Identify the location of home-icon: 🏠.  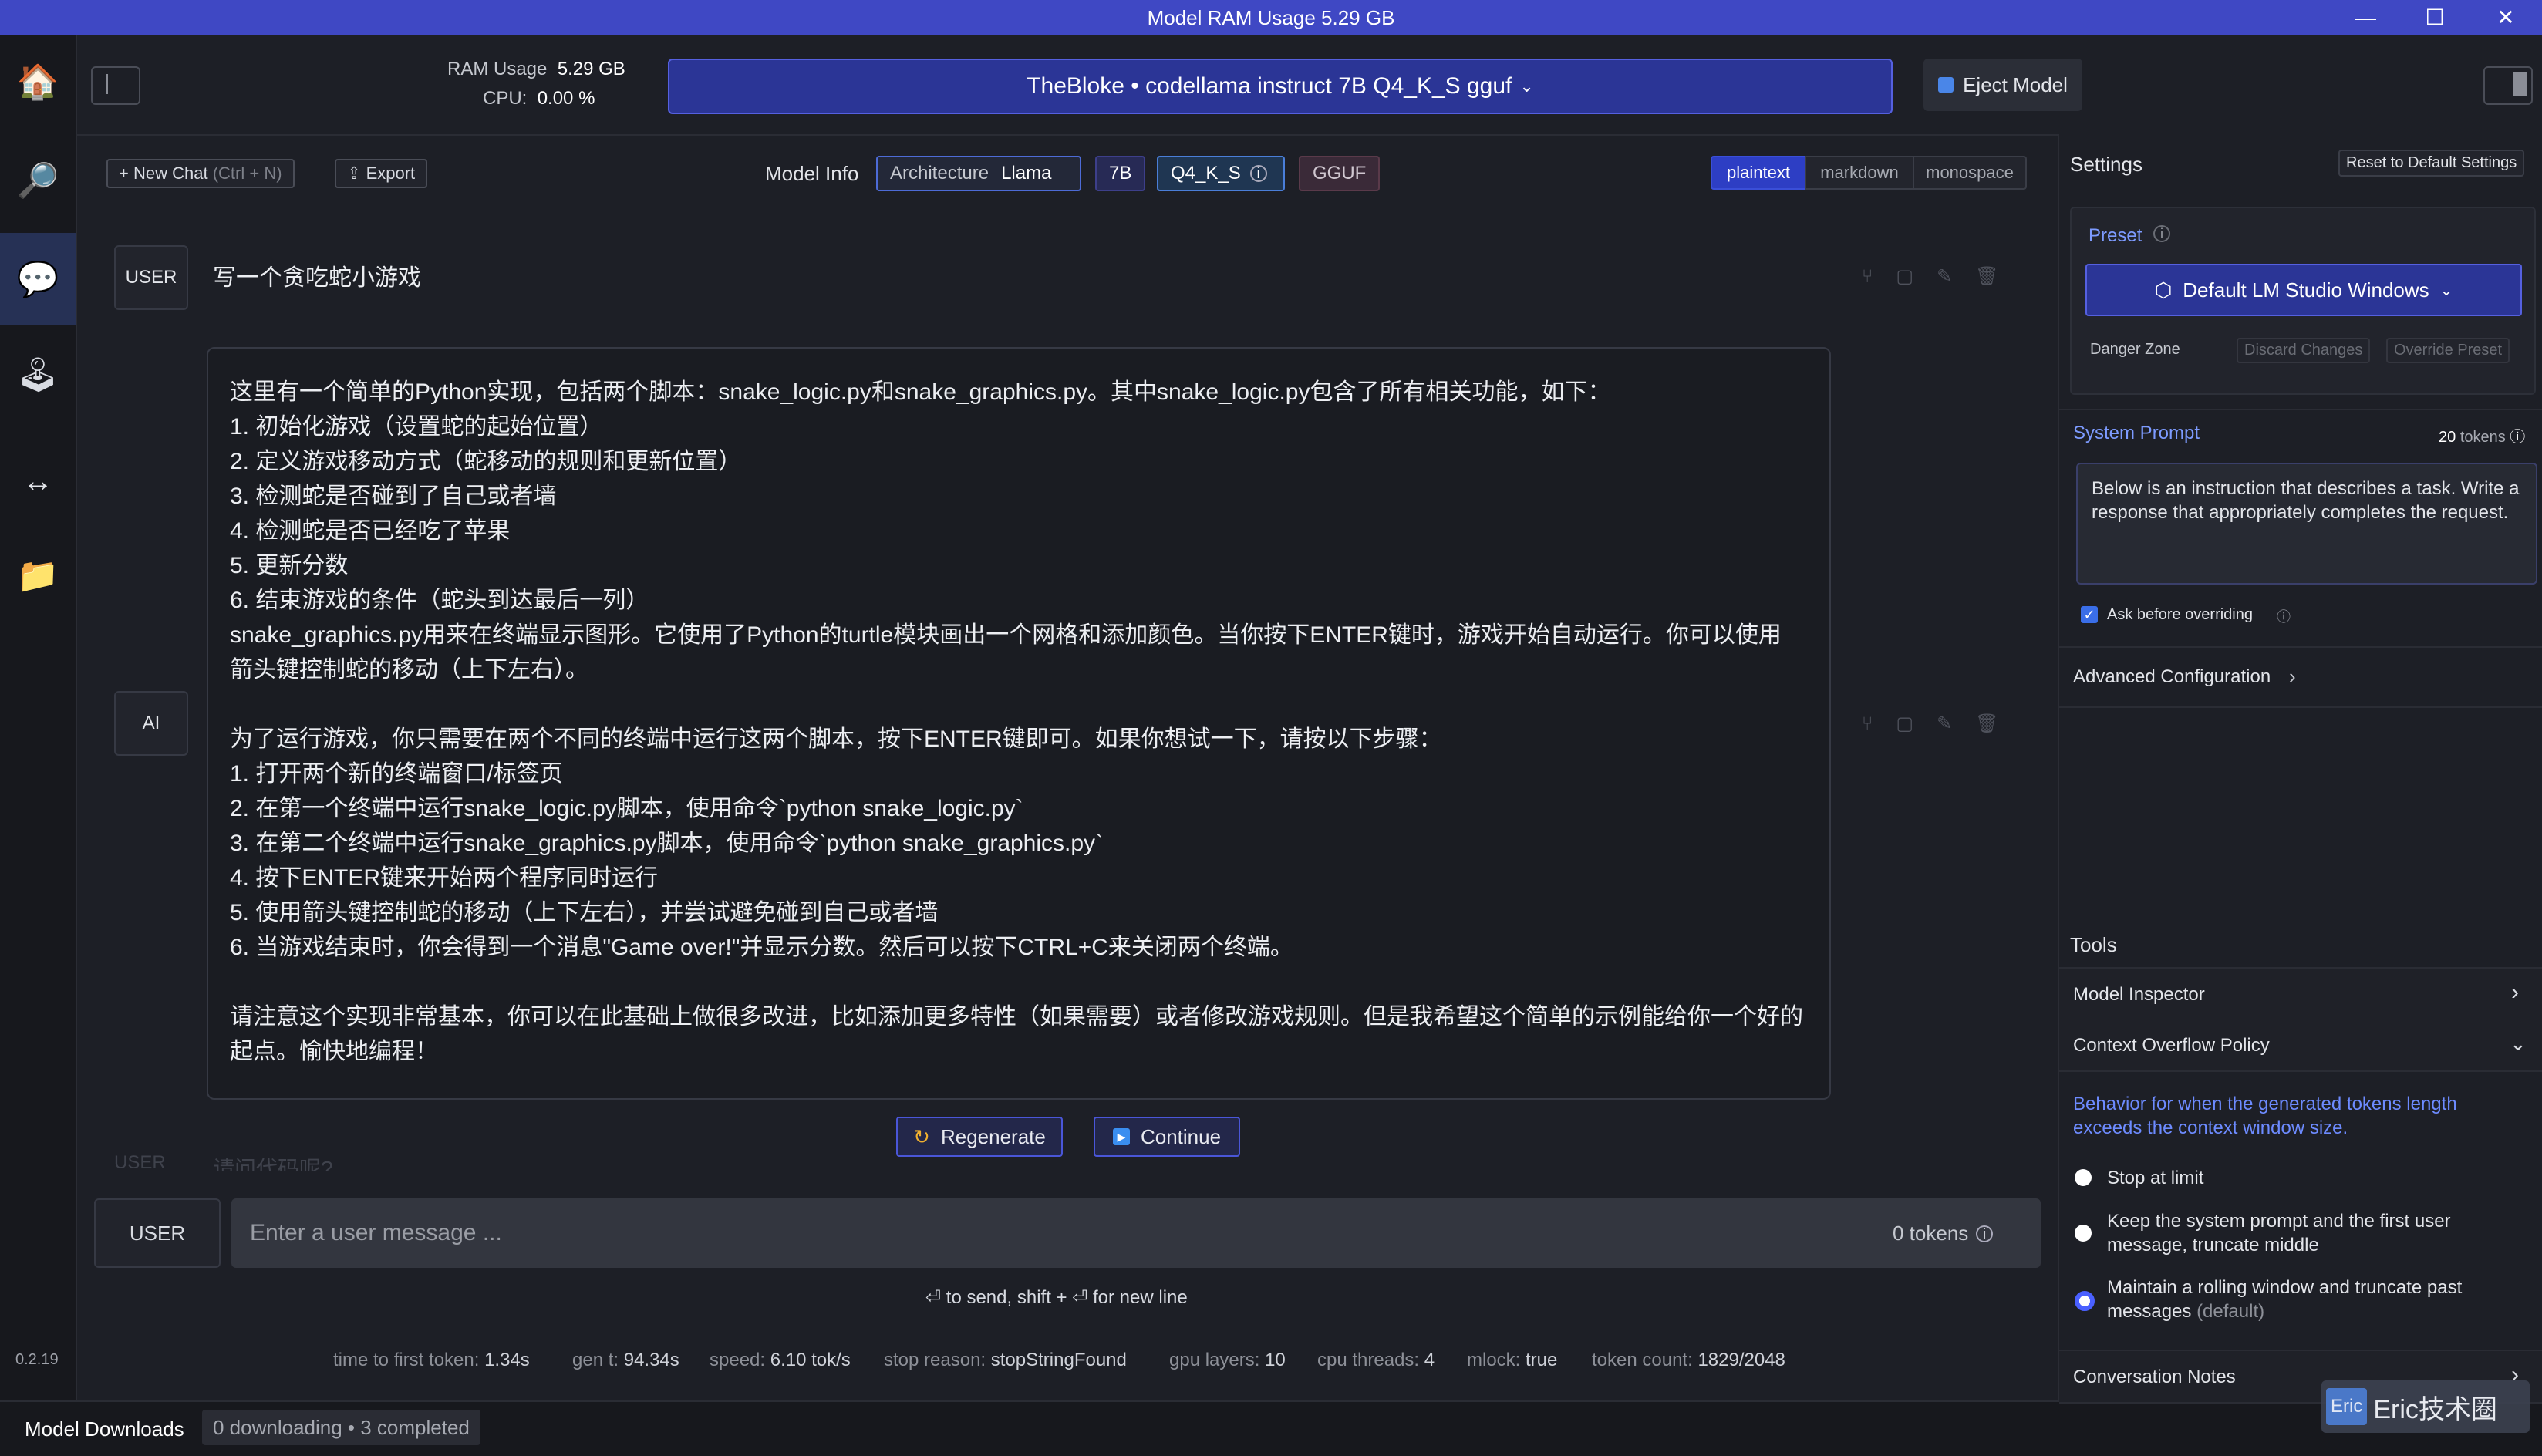
(38, 82).